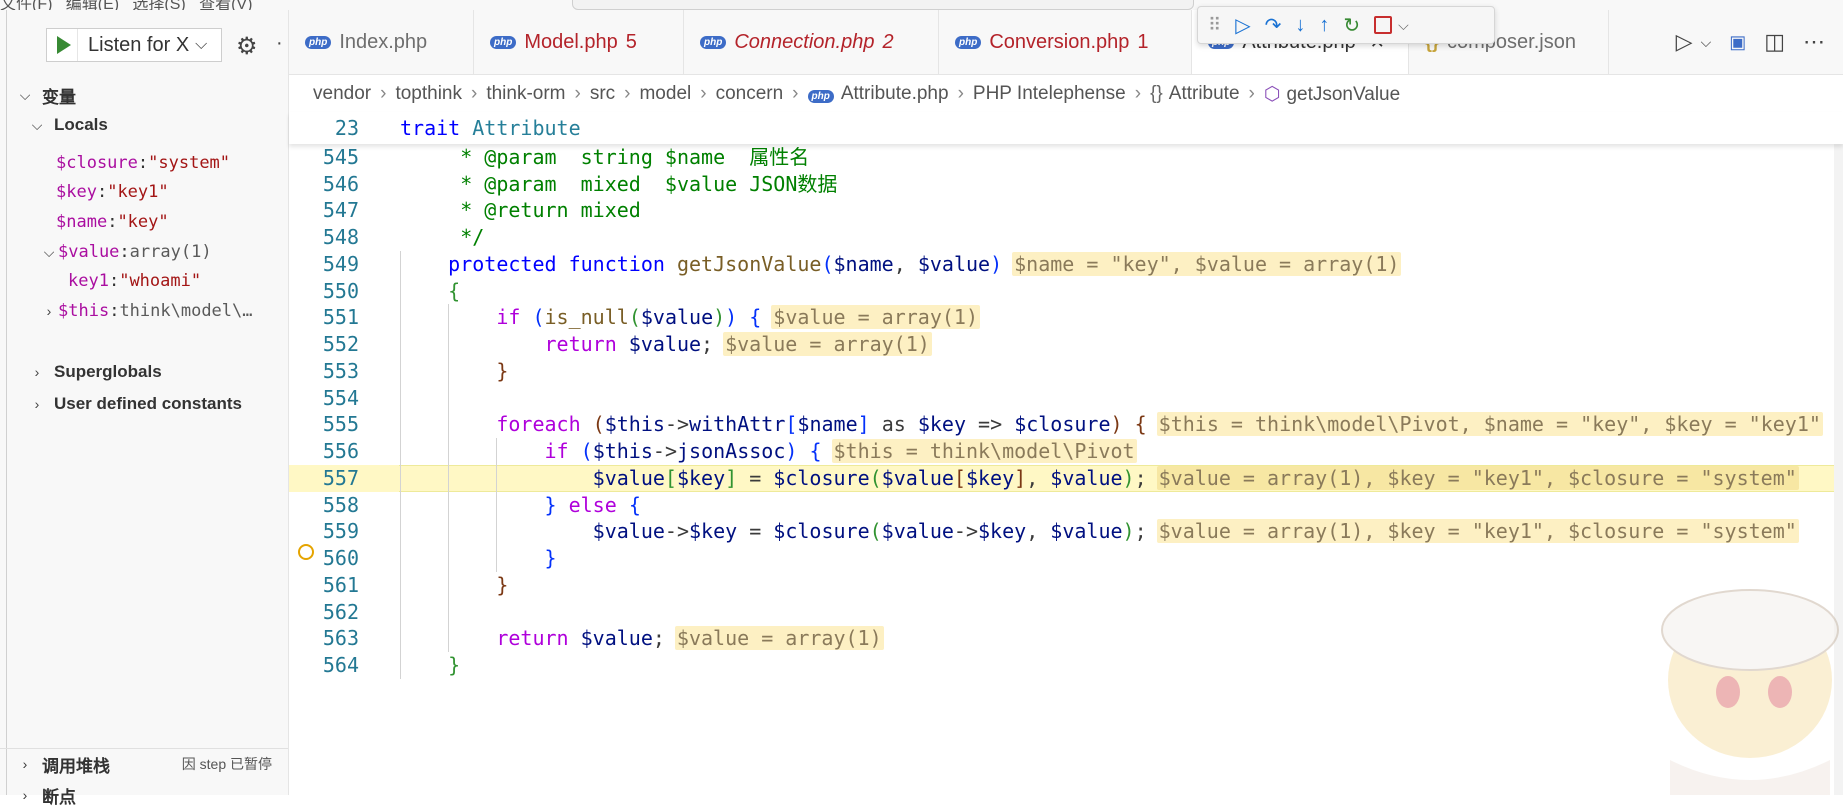 Image resolution: width=1843 pixels, height=810 pixels. I want to click on code-token: [, so click(791, 424).